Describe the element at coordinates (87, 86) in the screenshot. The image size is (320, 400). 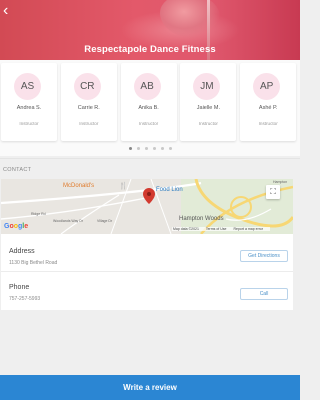
I see `avatar: CR` at that location.